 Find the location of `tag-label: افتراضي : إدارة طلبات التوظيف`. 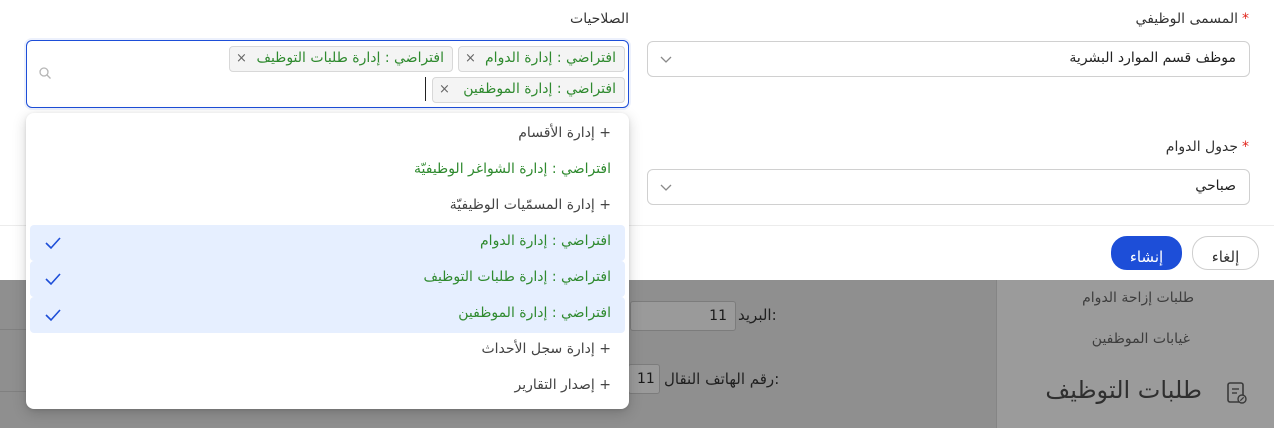

tag-label: افتراضي : إدارة طلبات التوظيف is located at coordinates (350, 58).